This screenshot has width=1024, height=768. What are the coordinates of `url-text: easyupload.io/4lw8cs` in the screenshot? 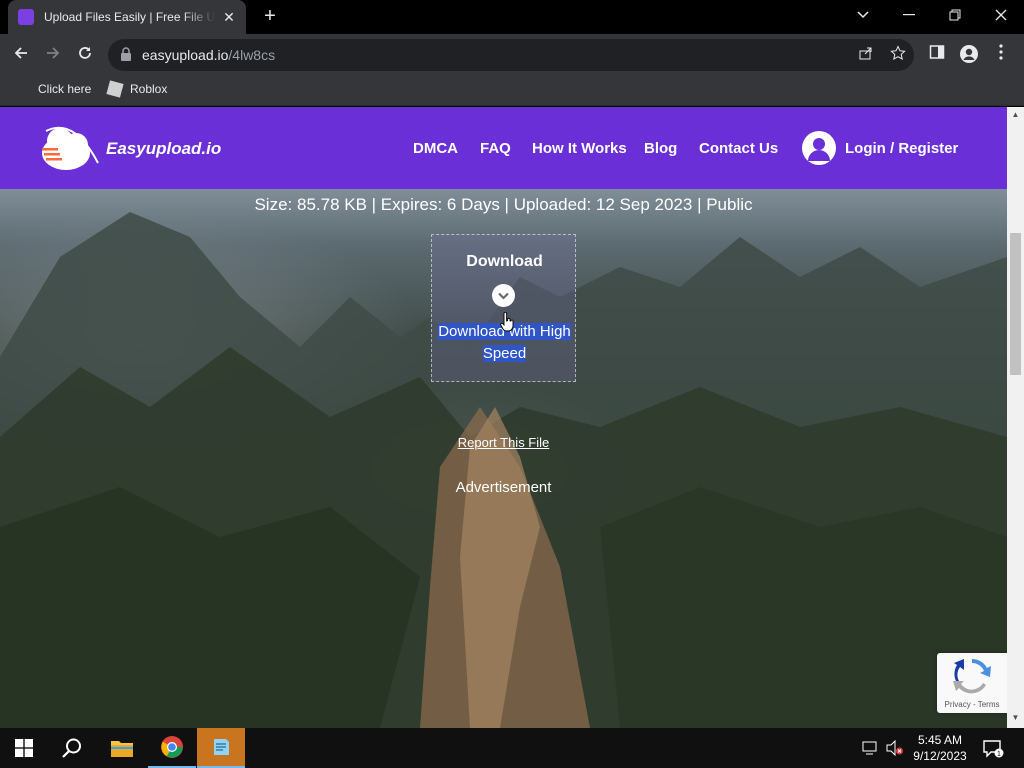 It's located at (208, 55).